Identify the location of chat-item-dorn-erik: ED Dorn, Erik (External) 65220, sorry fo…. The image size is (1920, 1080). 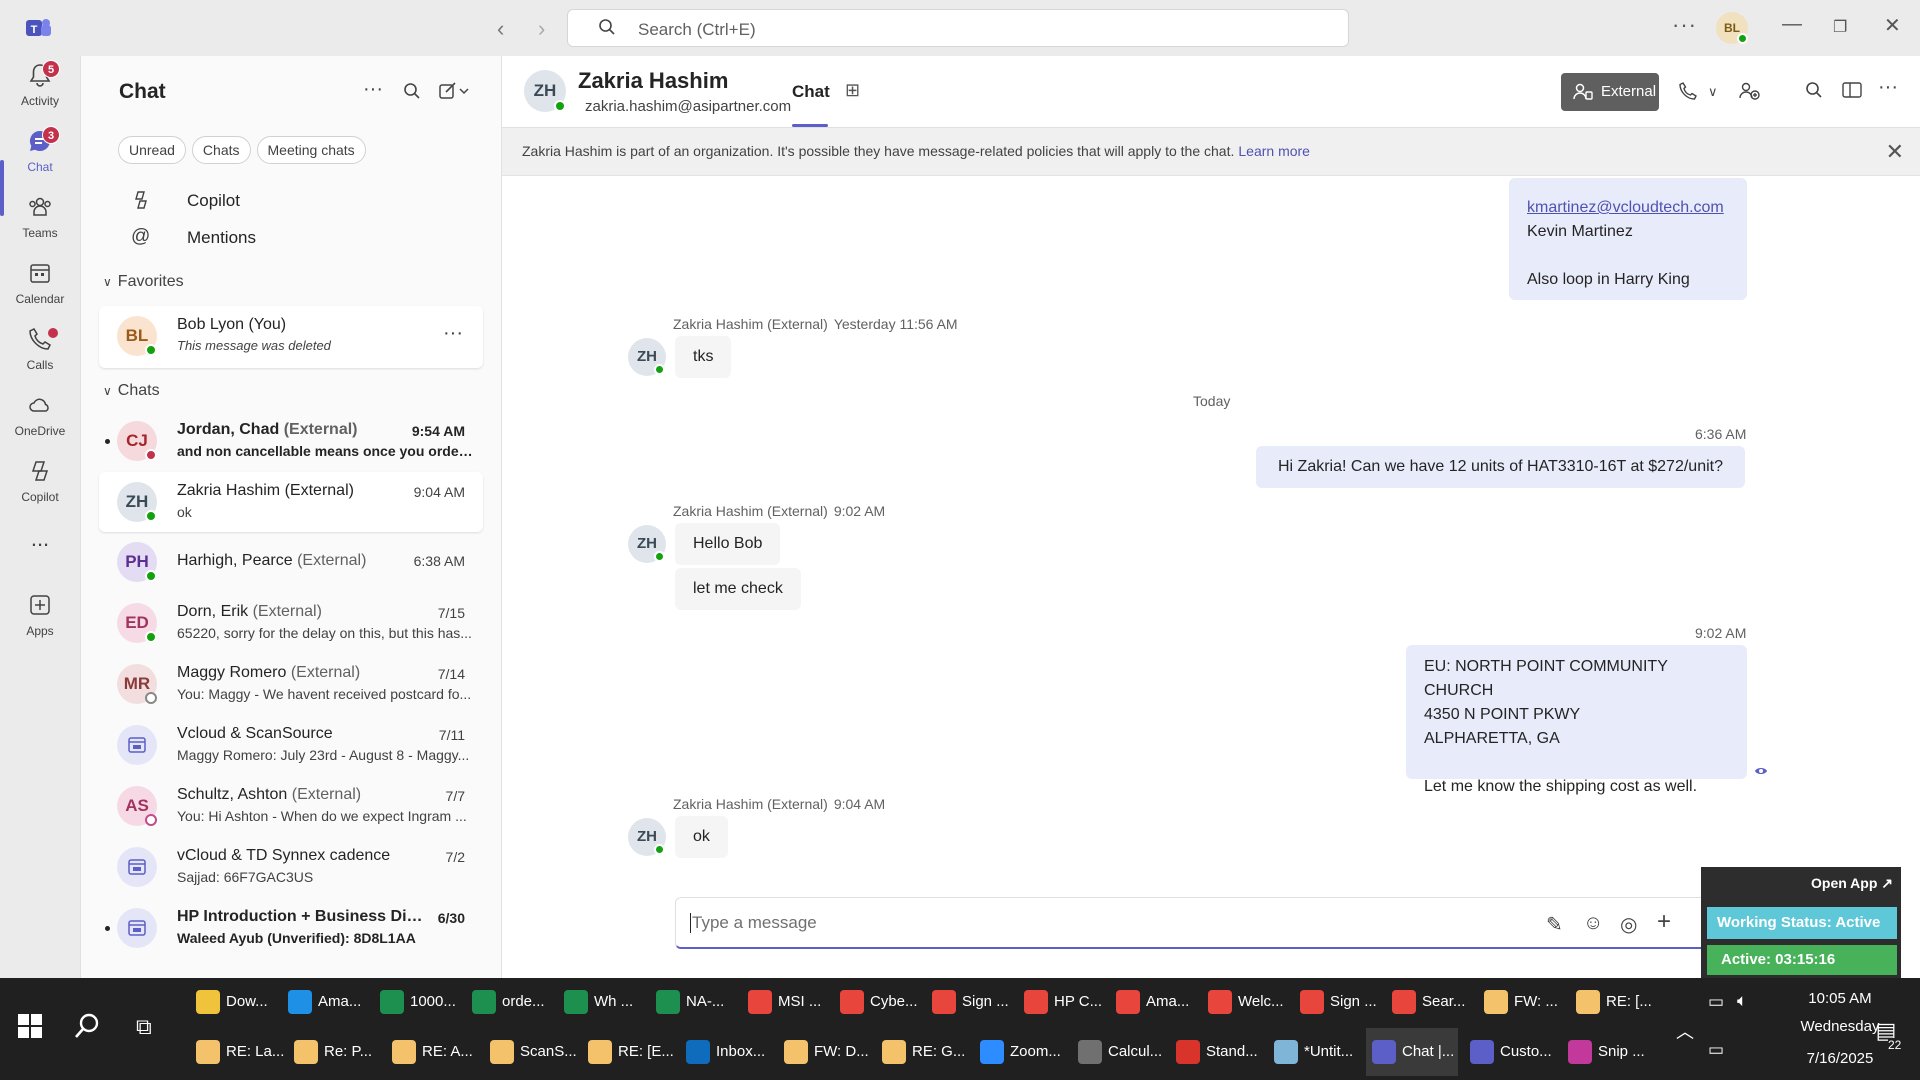
(291, 623).